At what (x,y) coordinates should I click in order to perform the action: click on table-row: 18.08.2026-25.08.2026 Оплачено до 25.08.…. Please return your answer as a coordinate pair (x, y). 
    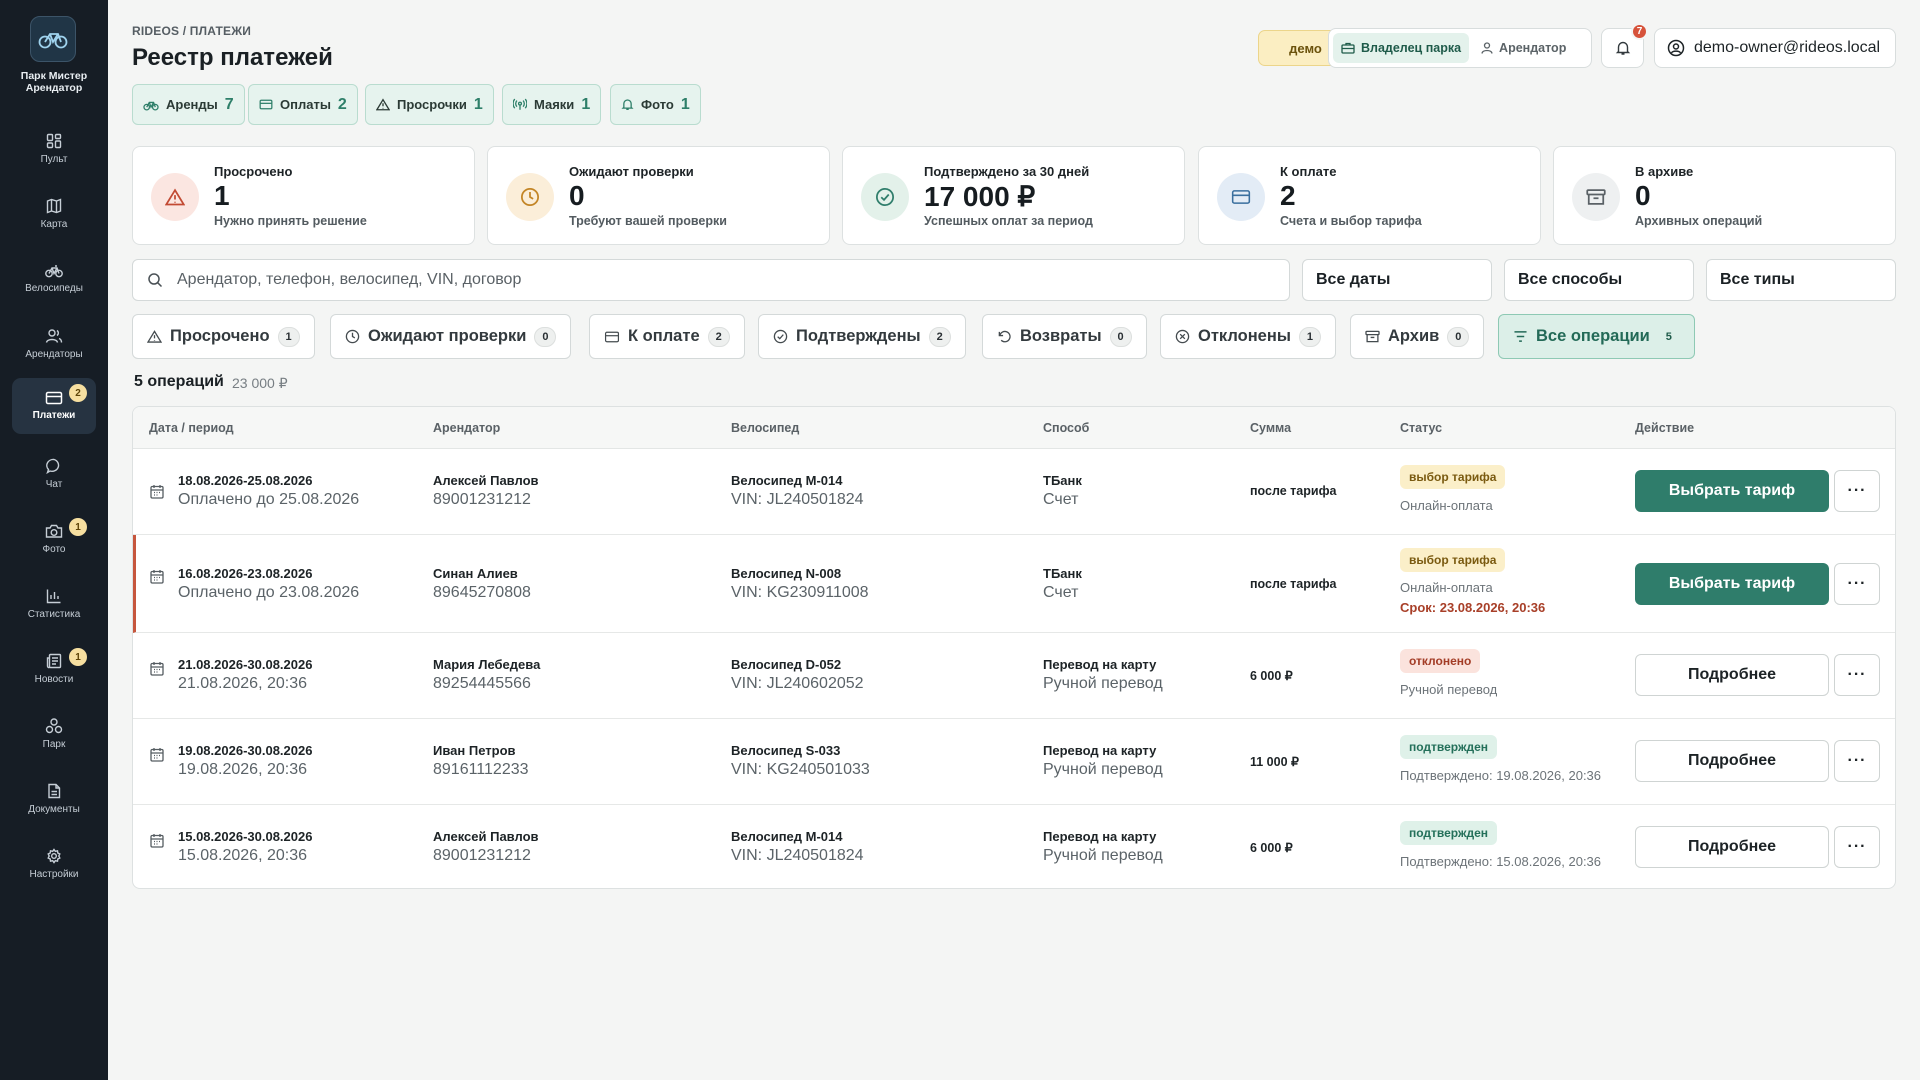
    Looking at the image, I should click on (1014, 492).